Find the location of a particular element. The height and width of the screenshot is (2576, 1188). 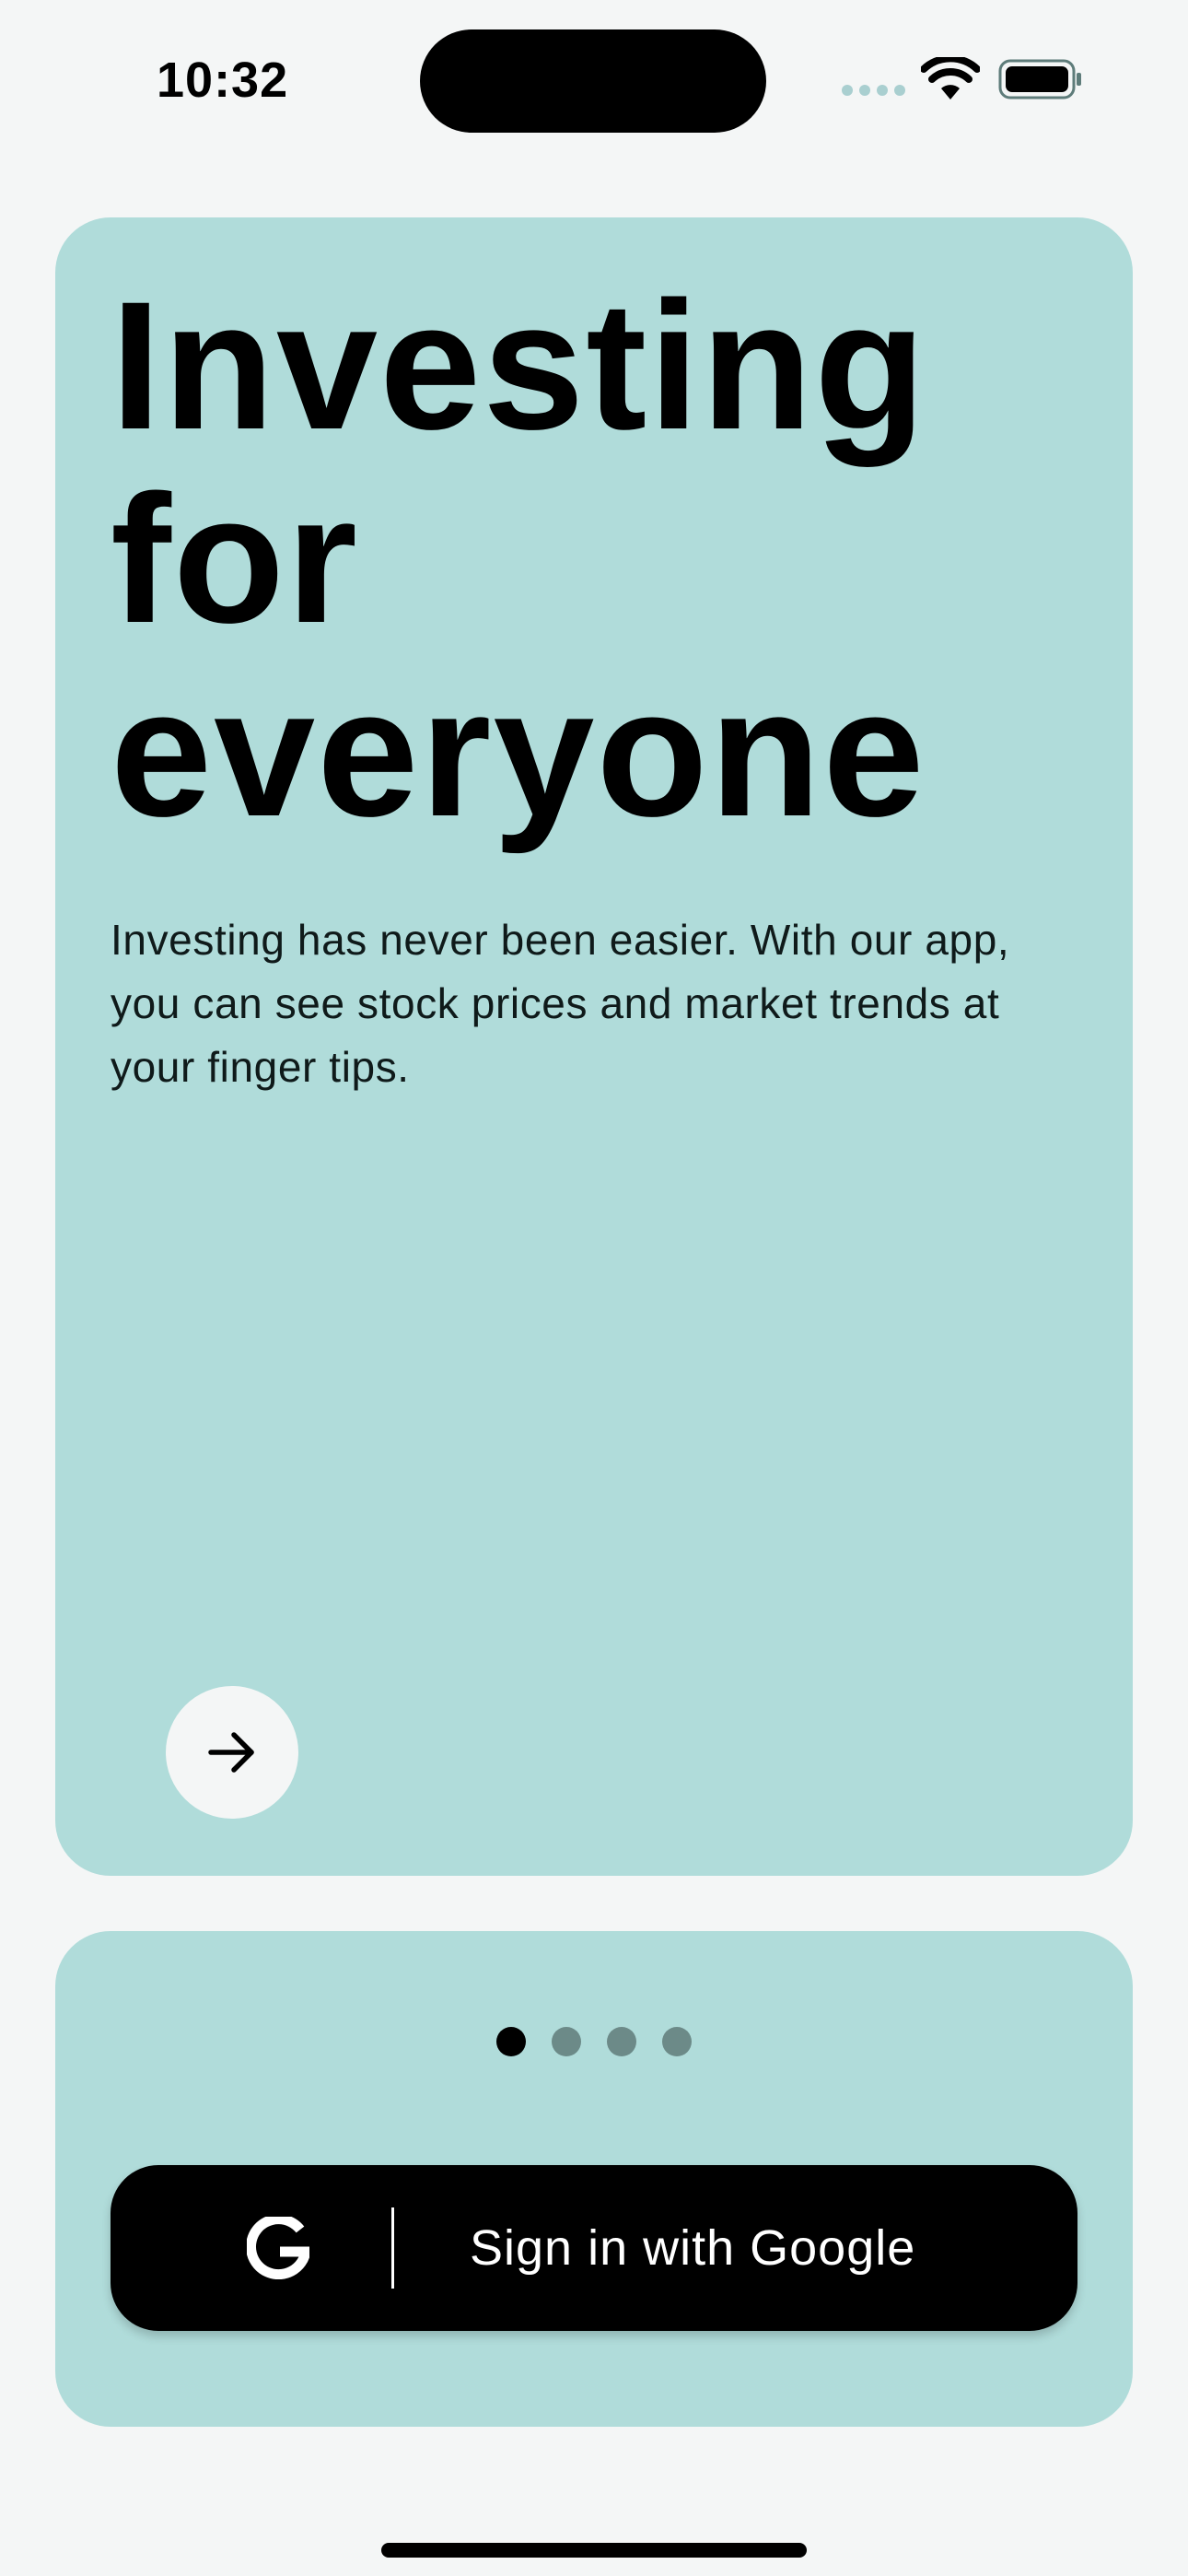

arrow-right-icon is located at coordinates (231, 1752).